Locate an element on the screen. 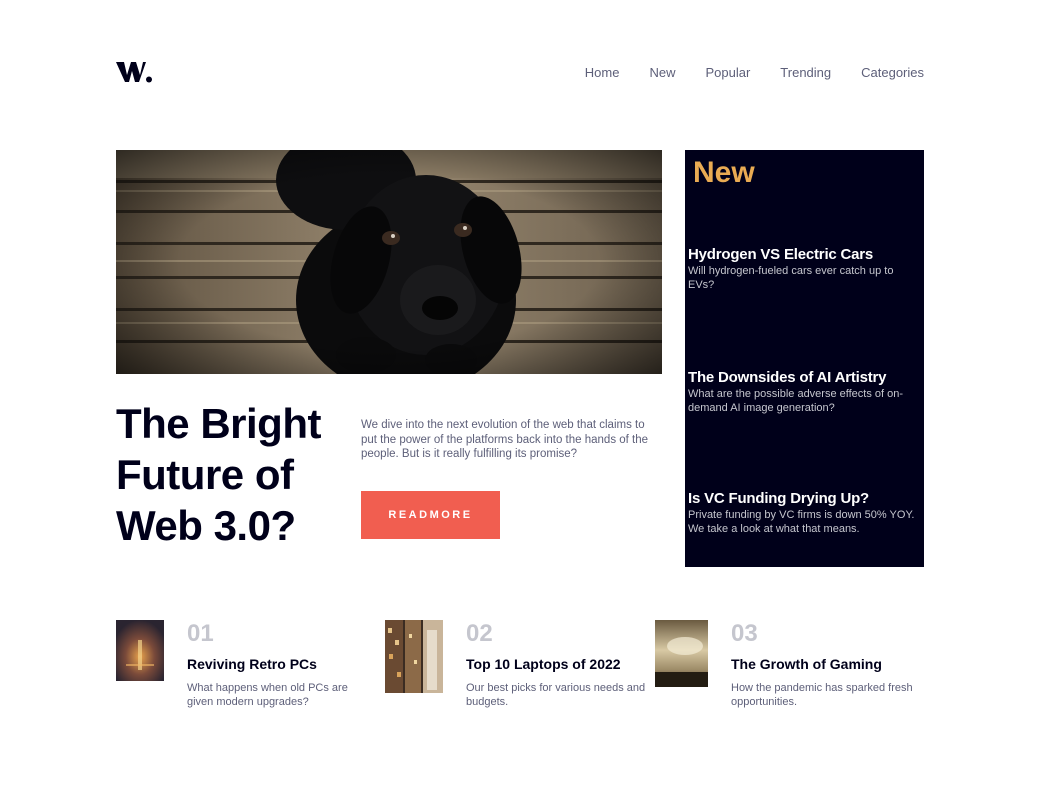  nav-popular: Popular is located at coordinates (727, 72).